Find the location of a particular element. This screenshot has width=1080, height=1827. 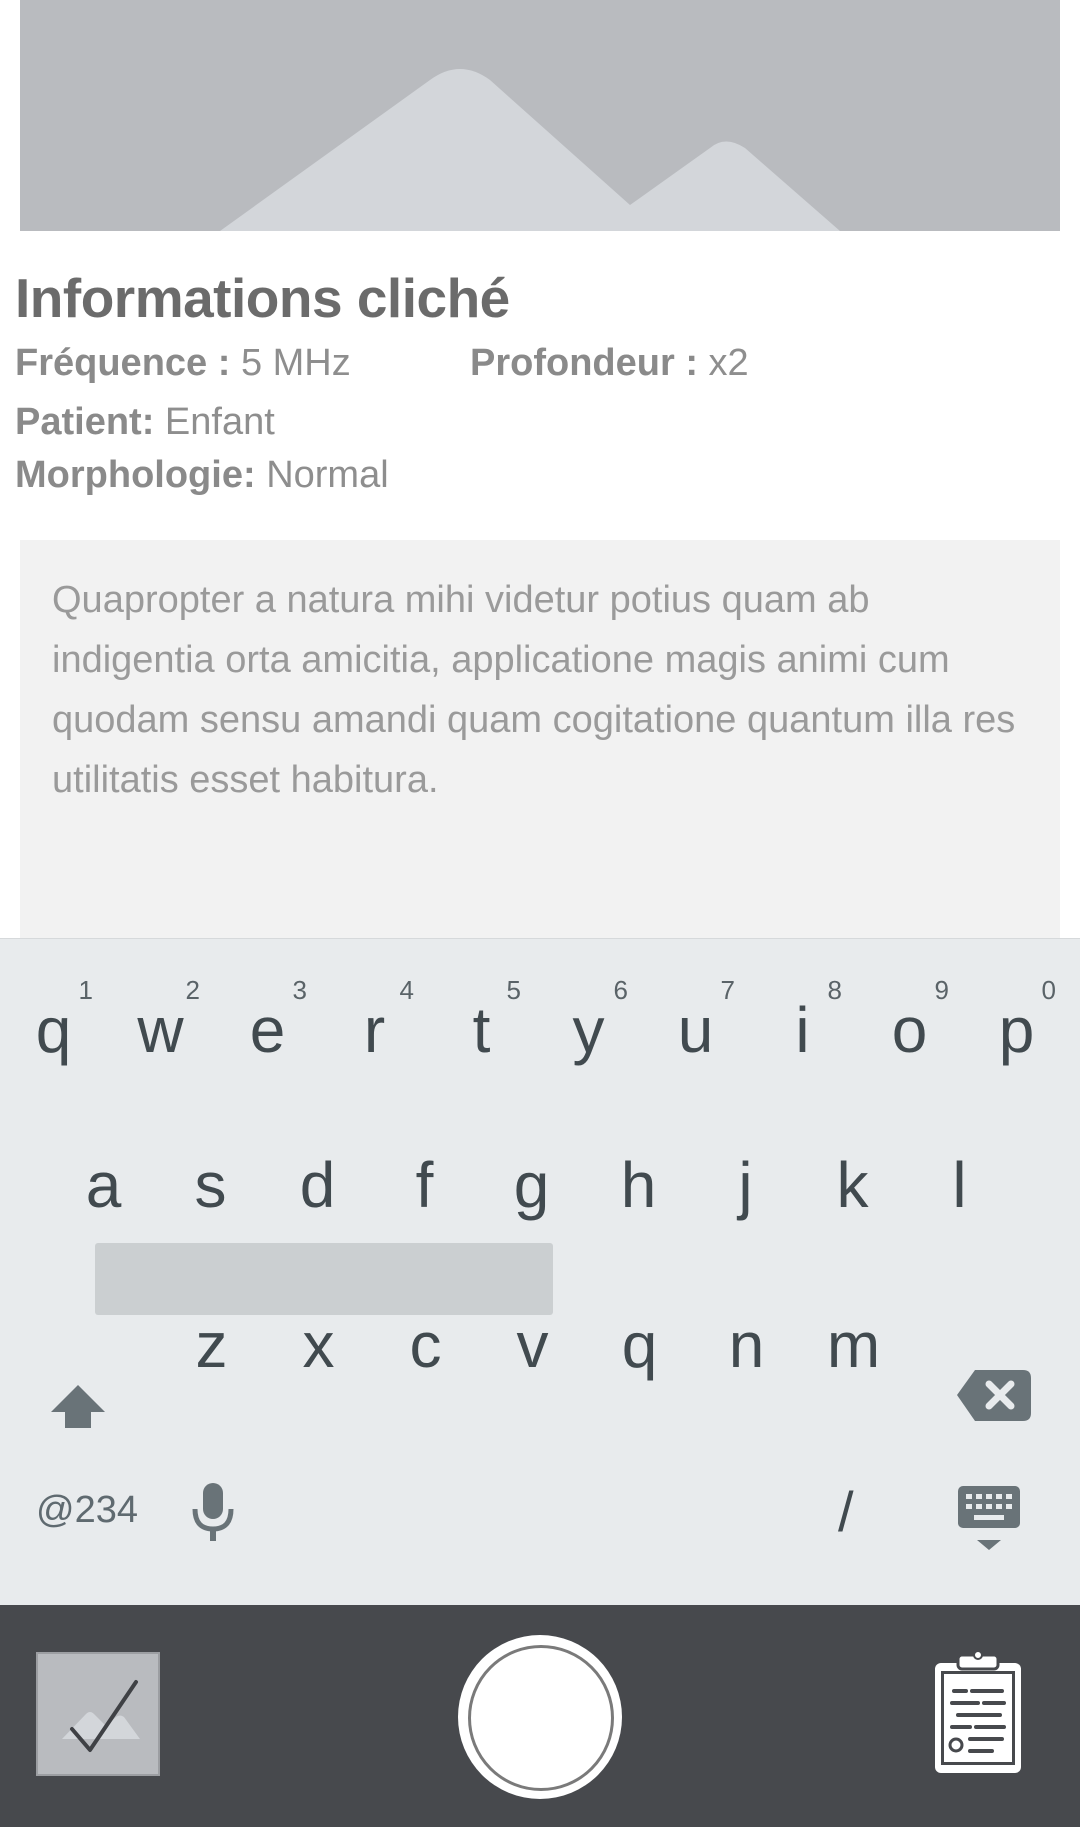

key-f: f is located at coordinates (424, 1169).